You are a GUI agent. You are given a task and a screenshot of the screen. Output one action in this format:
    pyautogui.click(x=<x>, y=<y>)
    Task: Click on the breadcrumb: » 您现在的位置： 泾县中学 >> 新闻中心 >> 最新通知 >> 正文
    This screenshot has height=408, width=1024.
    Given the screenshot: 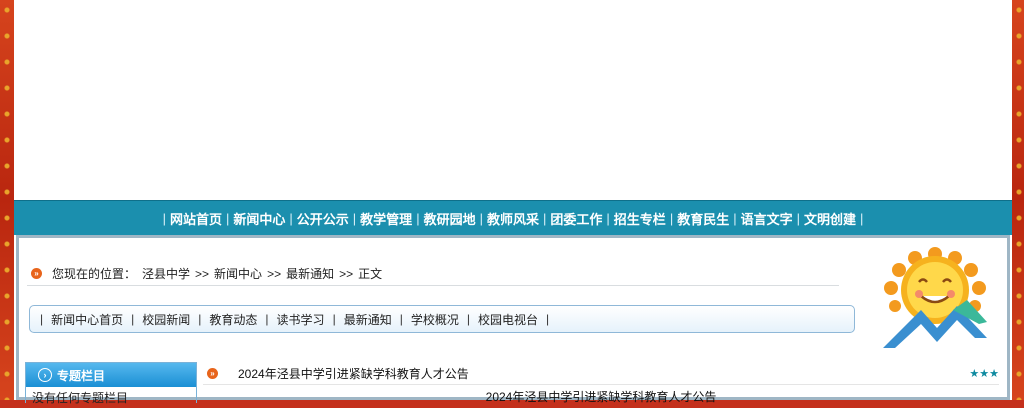 What is the action you would take?
    pyautogui.click(x=206, y=273)
    